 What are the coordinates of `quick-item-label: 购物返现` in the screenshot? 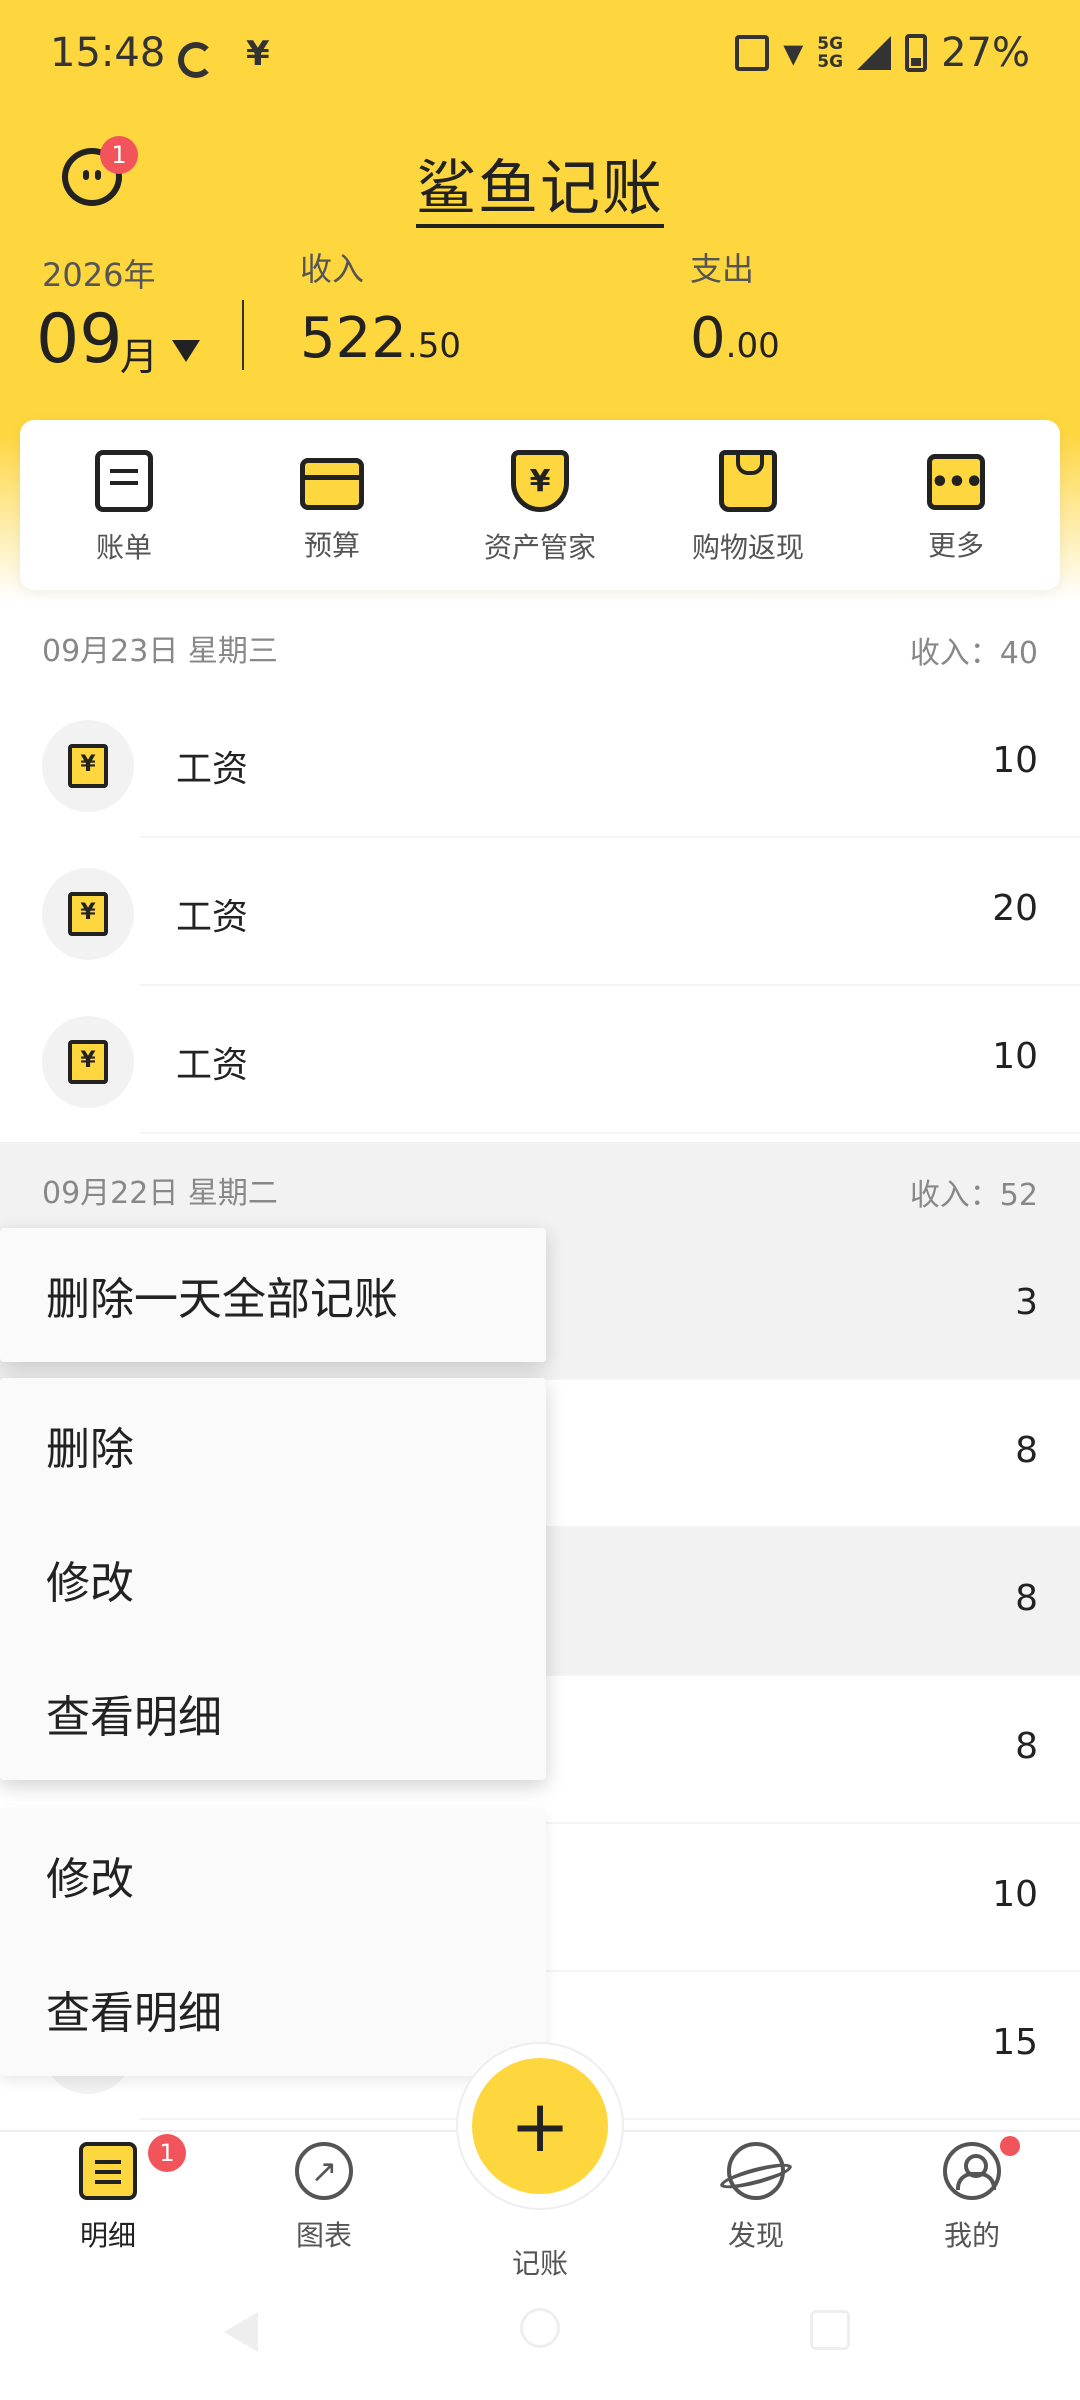 It's located at (747, 547).